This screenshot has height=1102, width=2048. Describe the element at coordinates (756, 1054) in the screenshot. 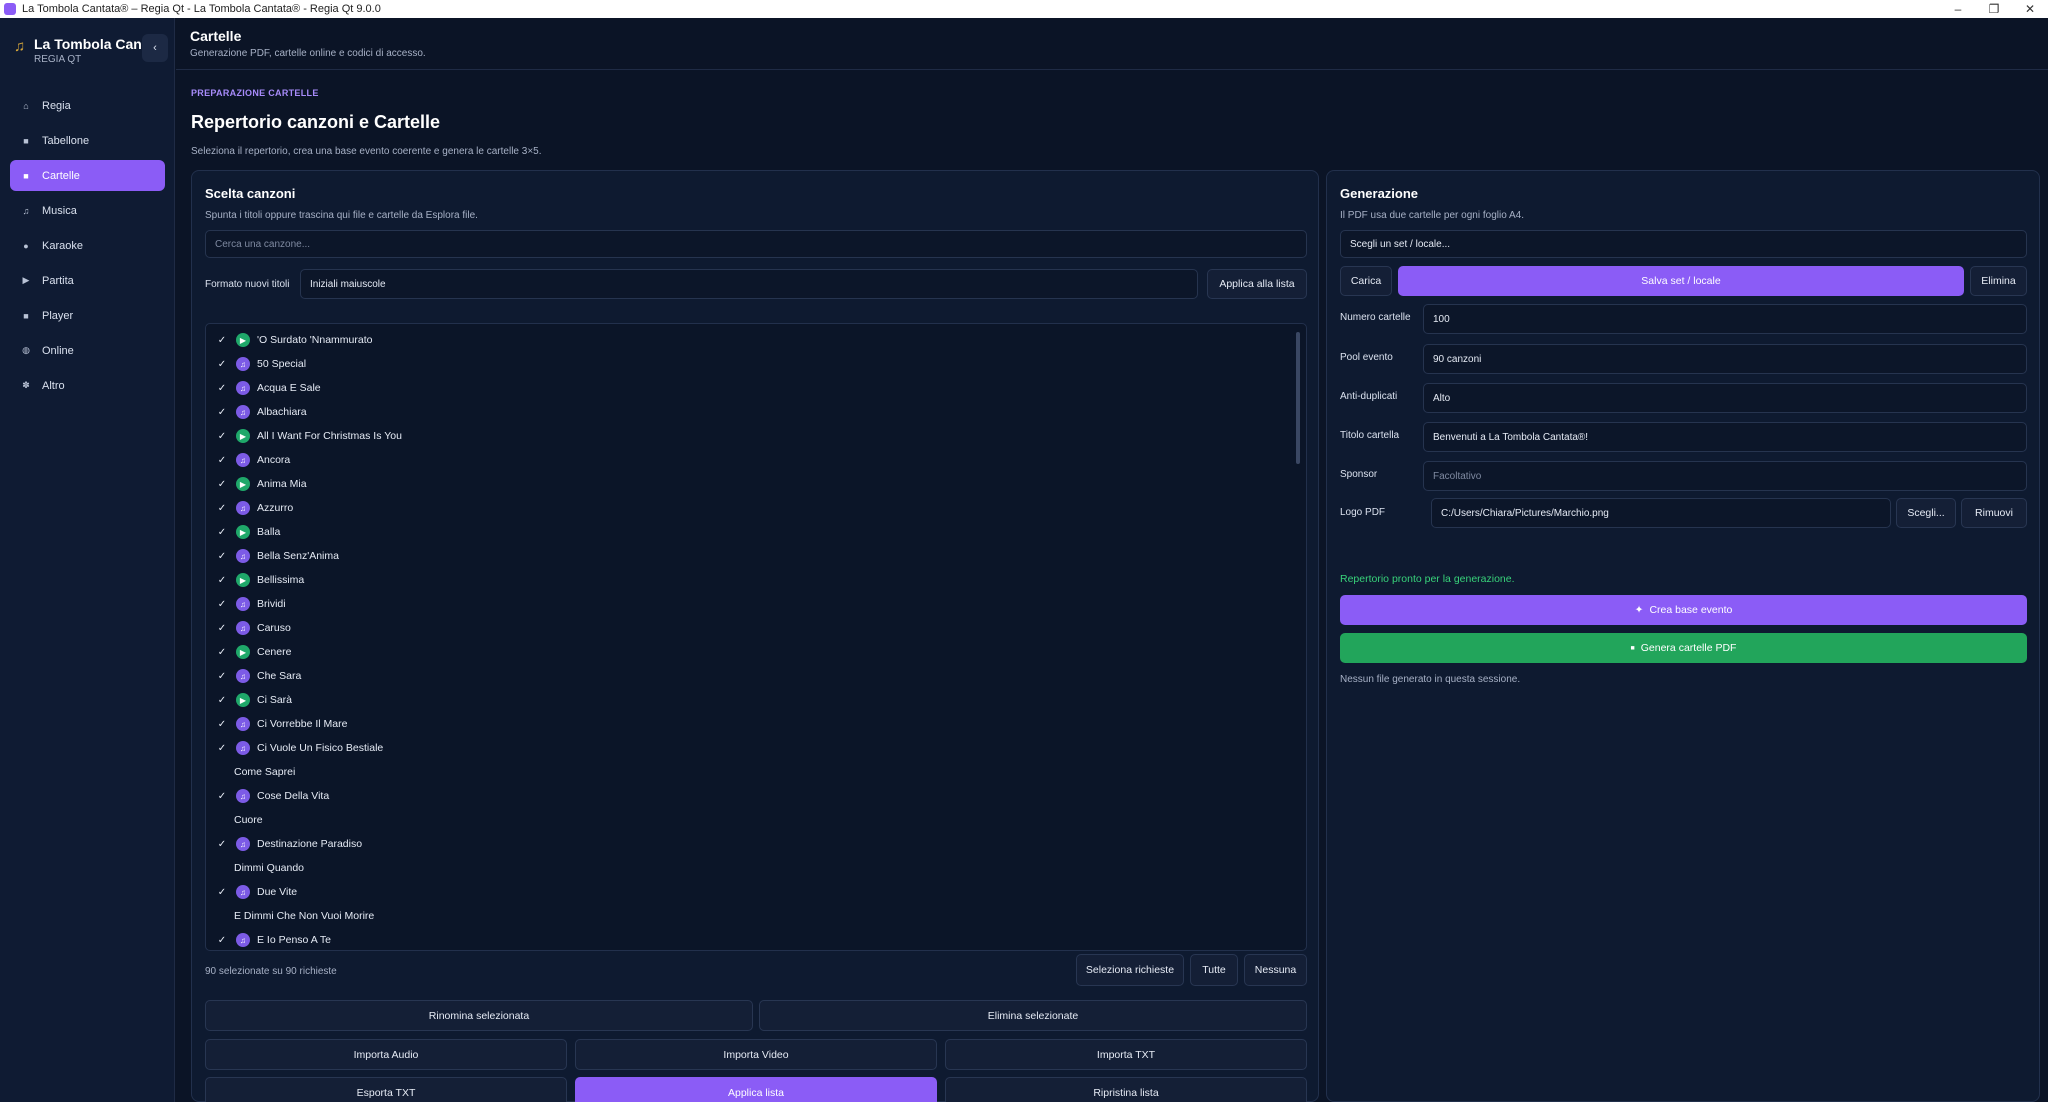

I see `import-video-button: Importa Video` at that location.